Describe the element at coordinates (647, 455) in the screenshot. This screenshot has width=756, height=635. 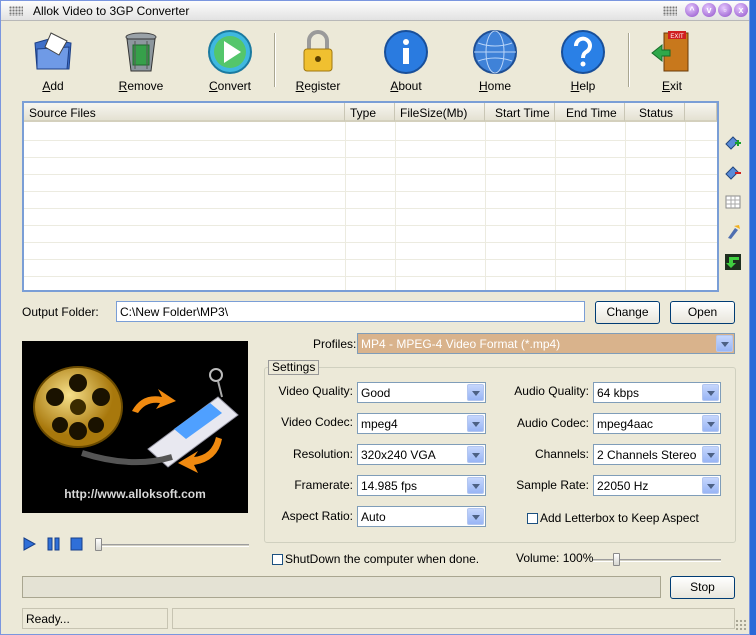
I see `channels-value: 2 Channels Stereo` at that location.